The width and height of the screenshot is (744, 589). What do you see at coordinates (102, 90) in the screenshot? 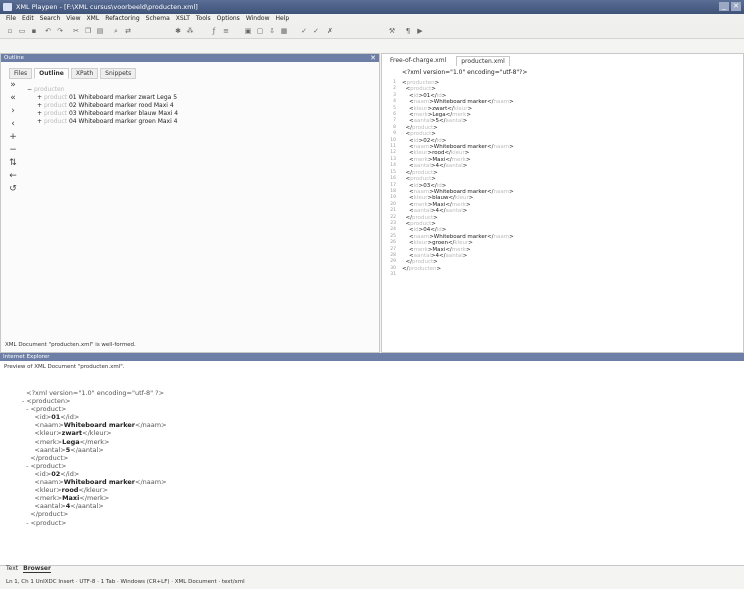
I see `outline-root: − producten` at bounding box center [102, 90].